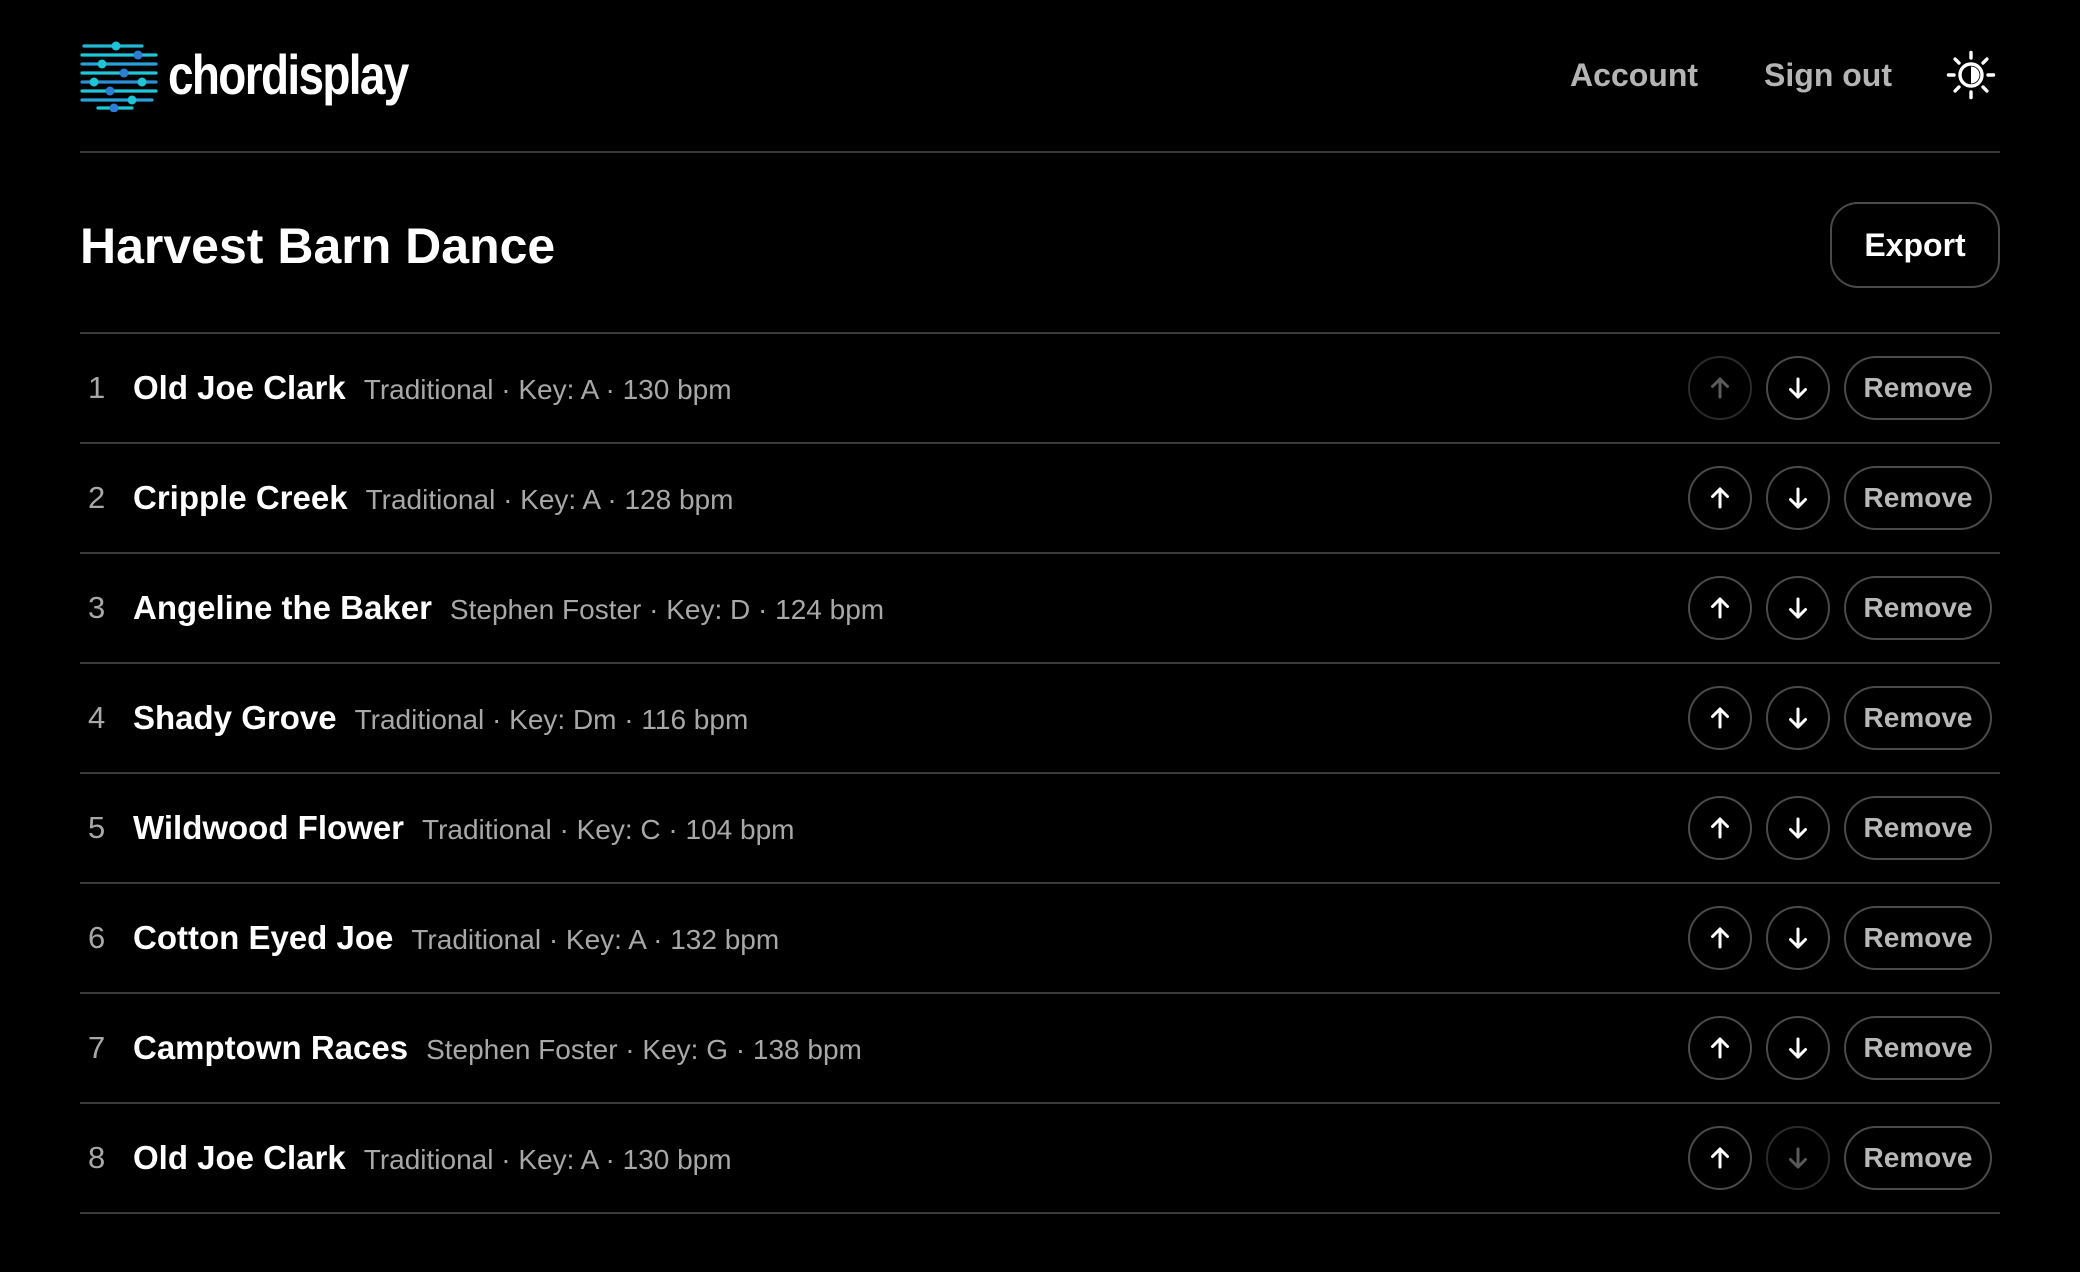 The width and height of the screenshot is (2080, 1272). I want to click on song-number: 5, so click(97, 827).